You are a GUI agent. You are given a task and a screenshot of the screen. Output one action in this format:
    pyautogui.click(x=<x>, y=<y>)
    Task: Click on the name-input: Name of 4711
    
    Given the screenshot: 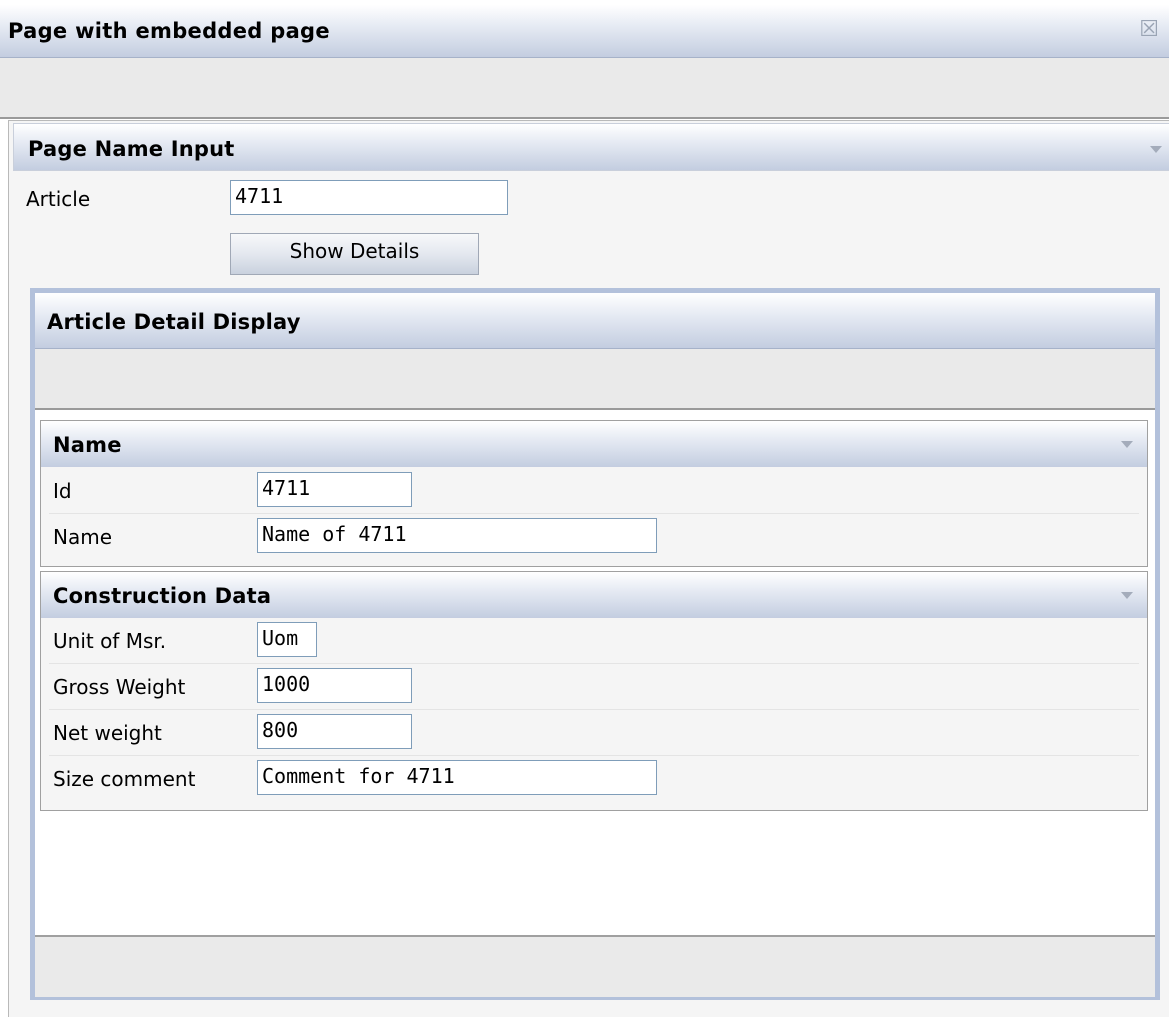 What is the action you would take?
    pyautogui.click(x=457, y=535)
    